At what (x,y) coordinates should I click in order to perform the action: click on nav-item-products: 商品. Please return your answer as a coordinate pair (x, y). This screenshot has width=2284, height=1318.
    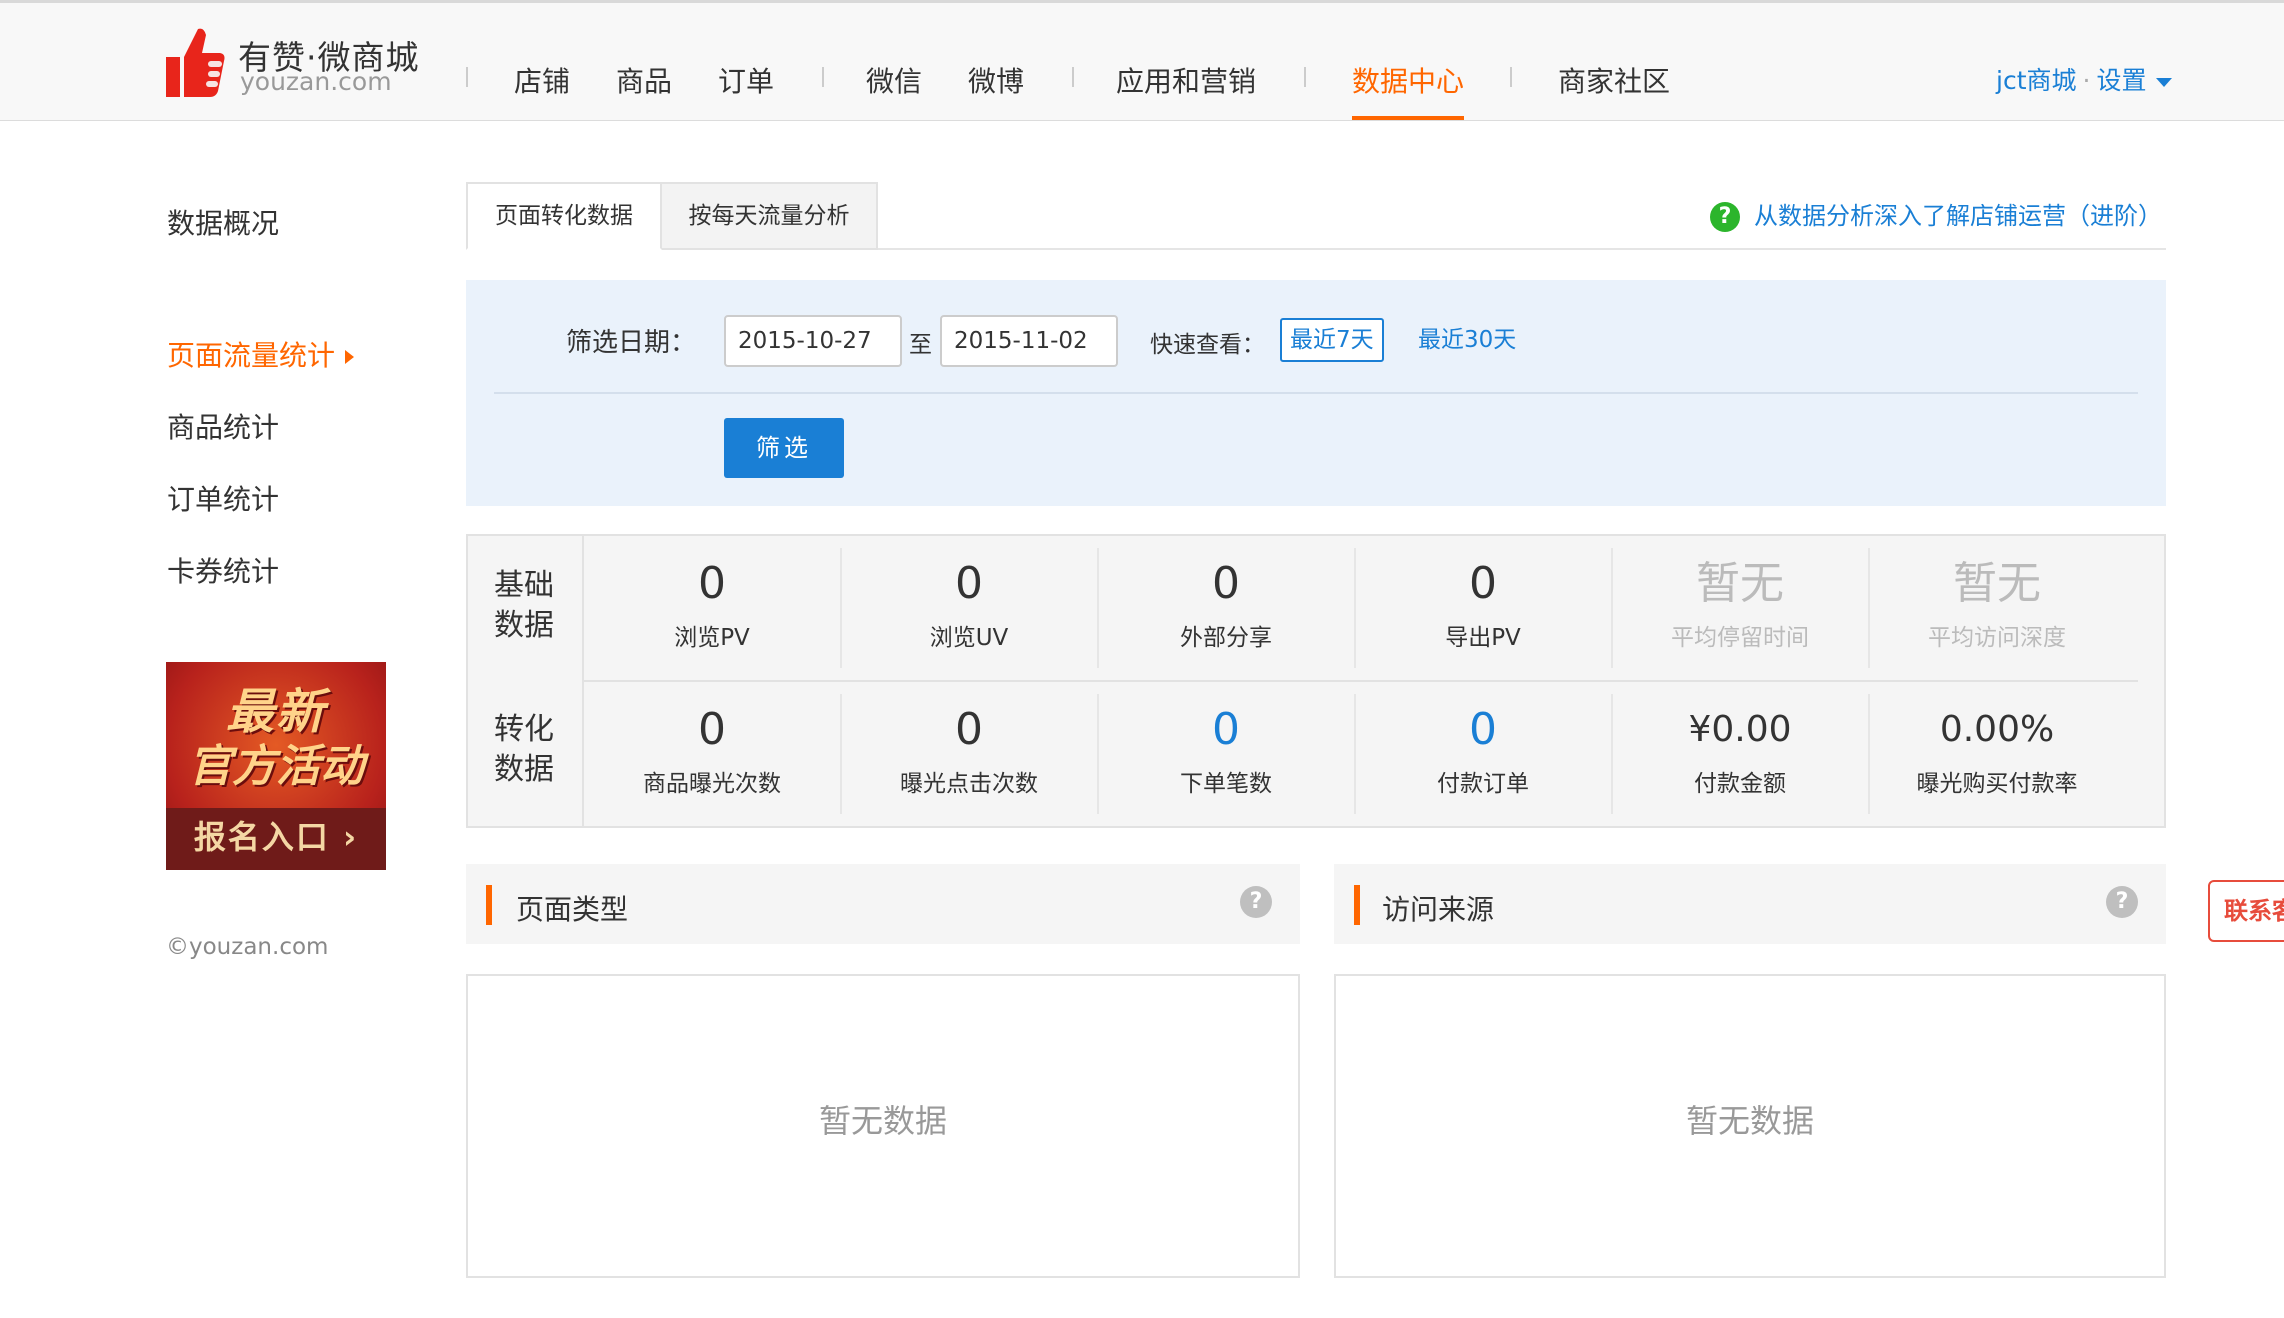
    Looking at the image, I should click on (644, 80).